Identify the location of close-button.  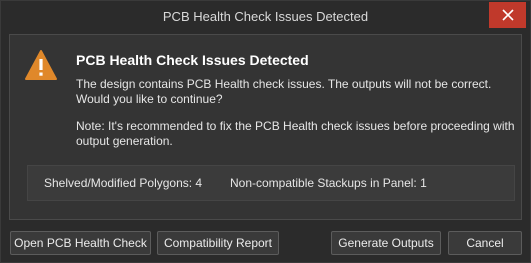
(507, 15).